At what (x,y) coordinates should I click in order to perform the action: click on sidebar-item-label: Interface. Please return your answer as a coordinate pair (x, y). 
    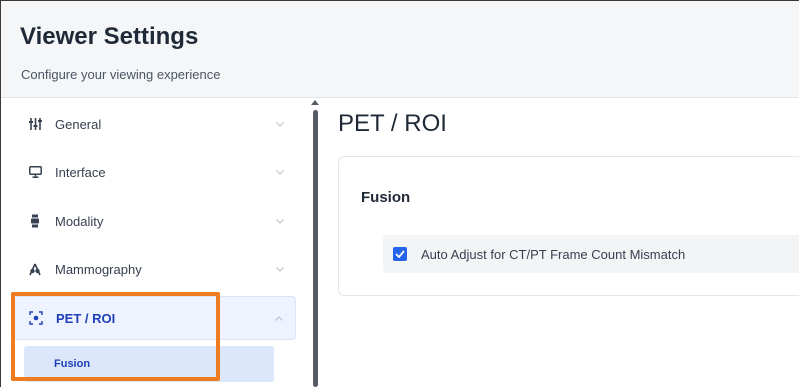
    Looking at the image, I should click on (80, 172).